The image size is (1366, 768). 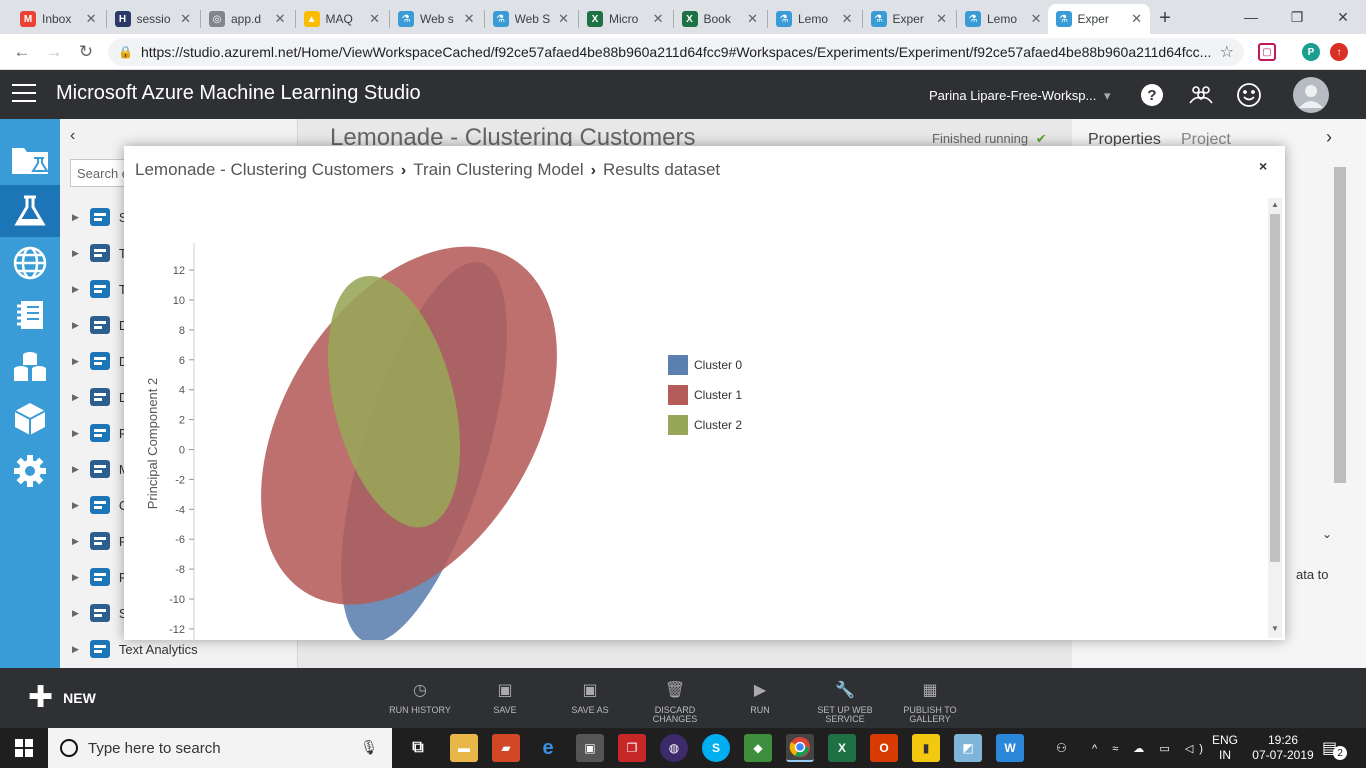 What do you see at coordinates (1329, 137) in the screenshot?
I see `expand-panel-icon: ›` at bounding box center [1329, 137].